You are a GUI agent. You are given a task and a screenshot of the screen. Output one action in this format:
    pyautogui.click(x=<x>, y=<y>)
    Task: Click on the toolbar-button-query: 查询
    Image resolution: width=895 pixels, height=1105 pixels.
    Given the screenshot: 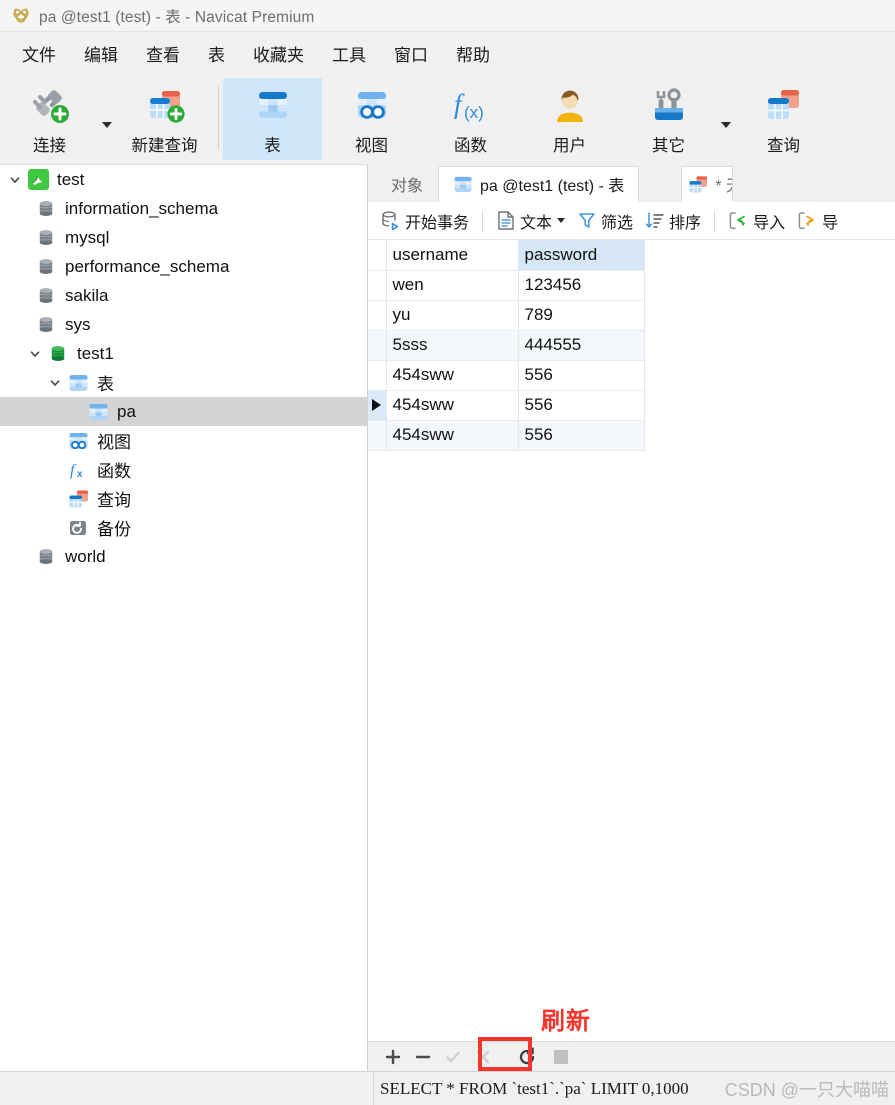 What is the action you would take?
    pyautogui.click(x=783, y=119)
    